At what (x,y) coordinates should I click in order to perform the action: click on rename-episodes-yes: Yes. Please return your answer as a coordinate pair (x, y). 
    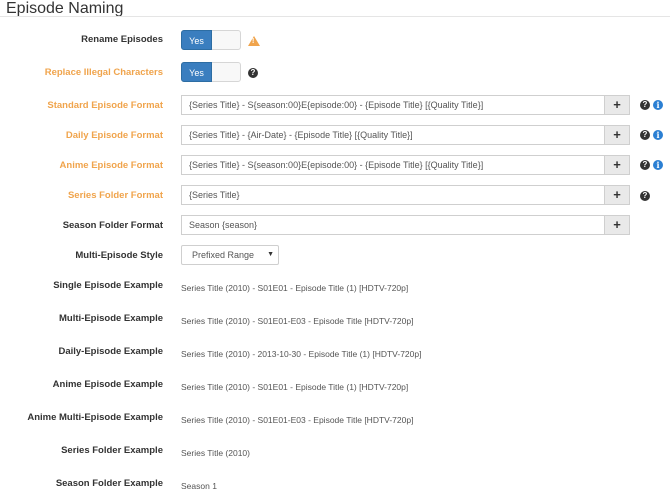
    Looking at the image, I should click on (196, 40).